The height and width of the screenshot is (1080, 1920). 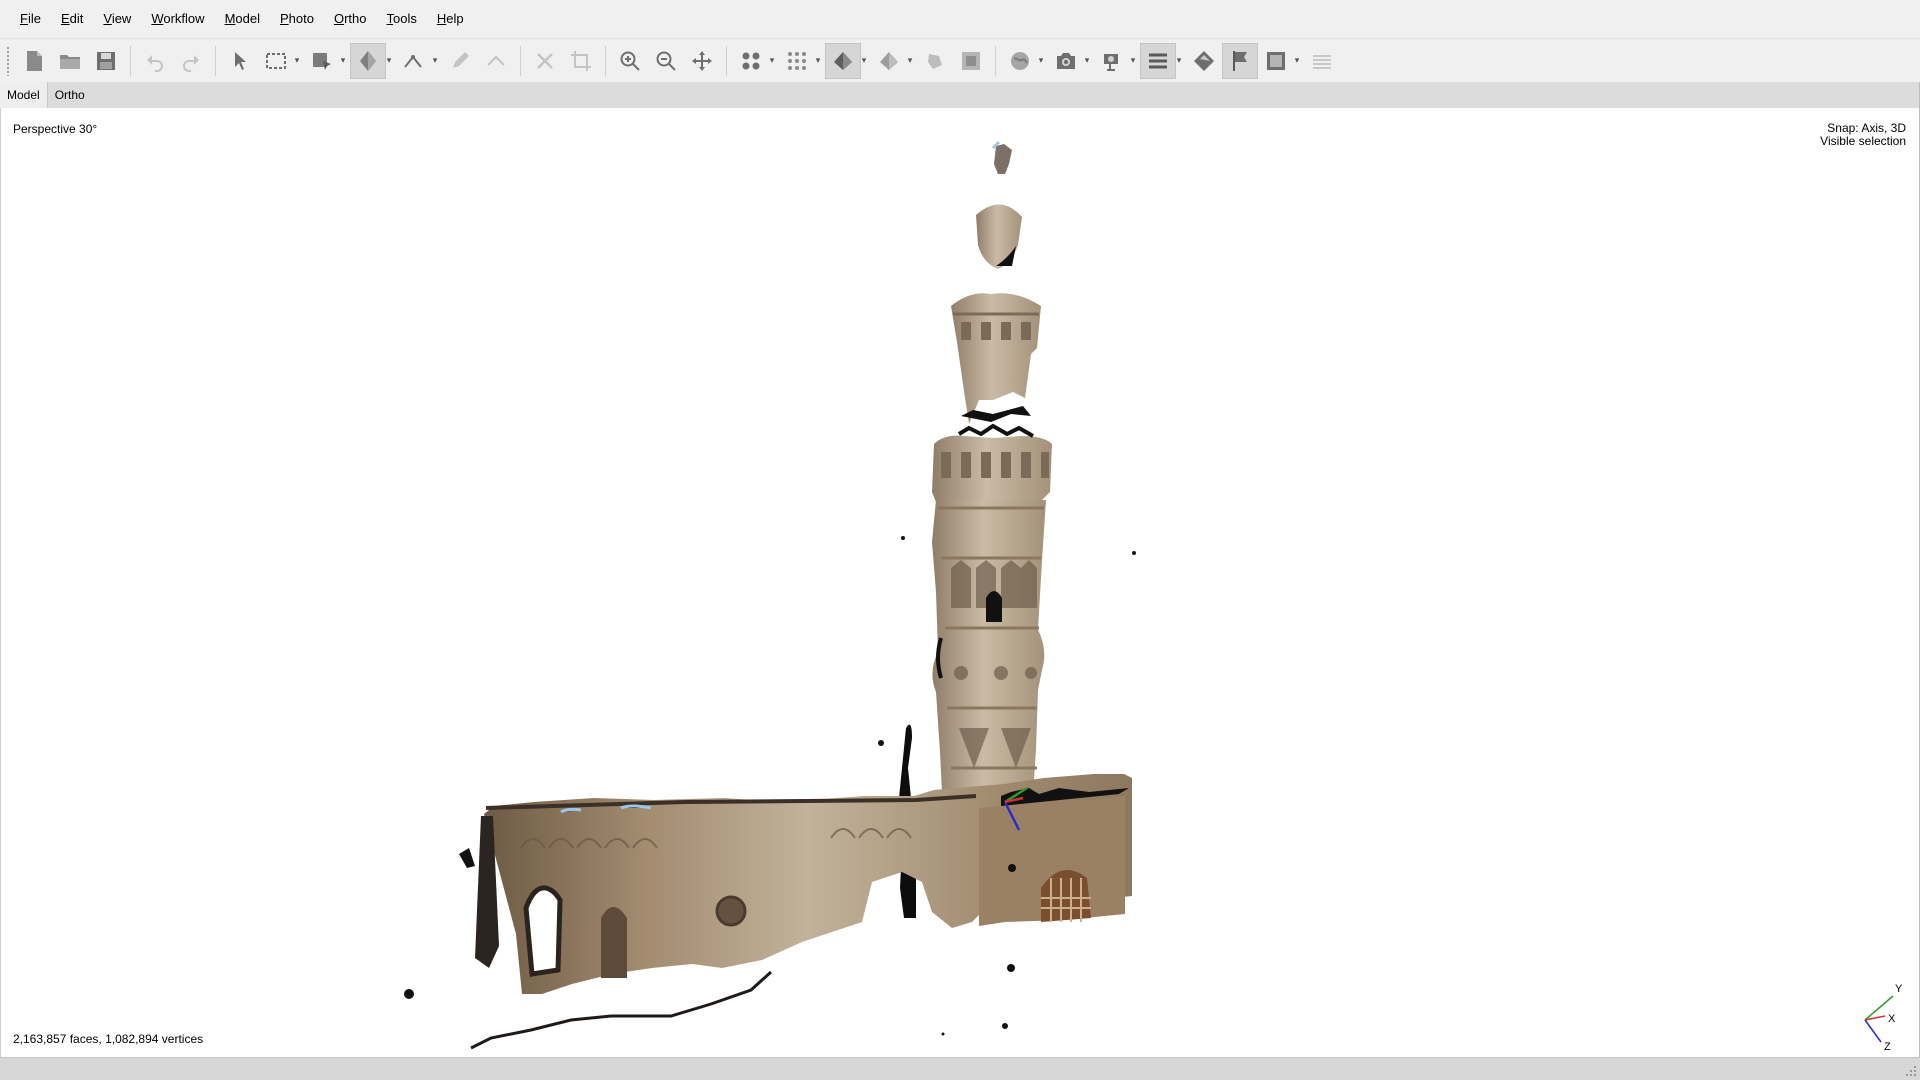 What do you see at coordinates (402, 19) in the screenshot?
I see `menu-tools: Tools` at bounding box center [402, 19].